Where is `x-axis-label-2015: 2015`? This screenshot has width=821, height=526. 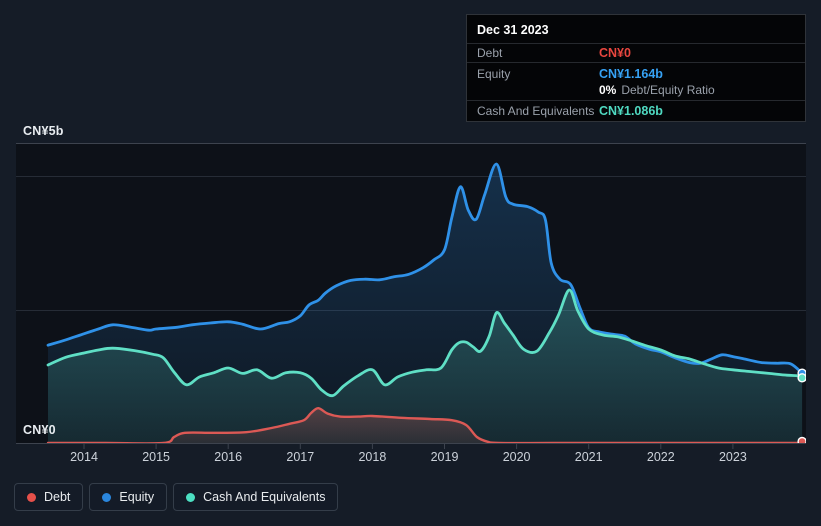
x-axis-label-2015: 2015 is located at coordinates (156, 457).